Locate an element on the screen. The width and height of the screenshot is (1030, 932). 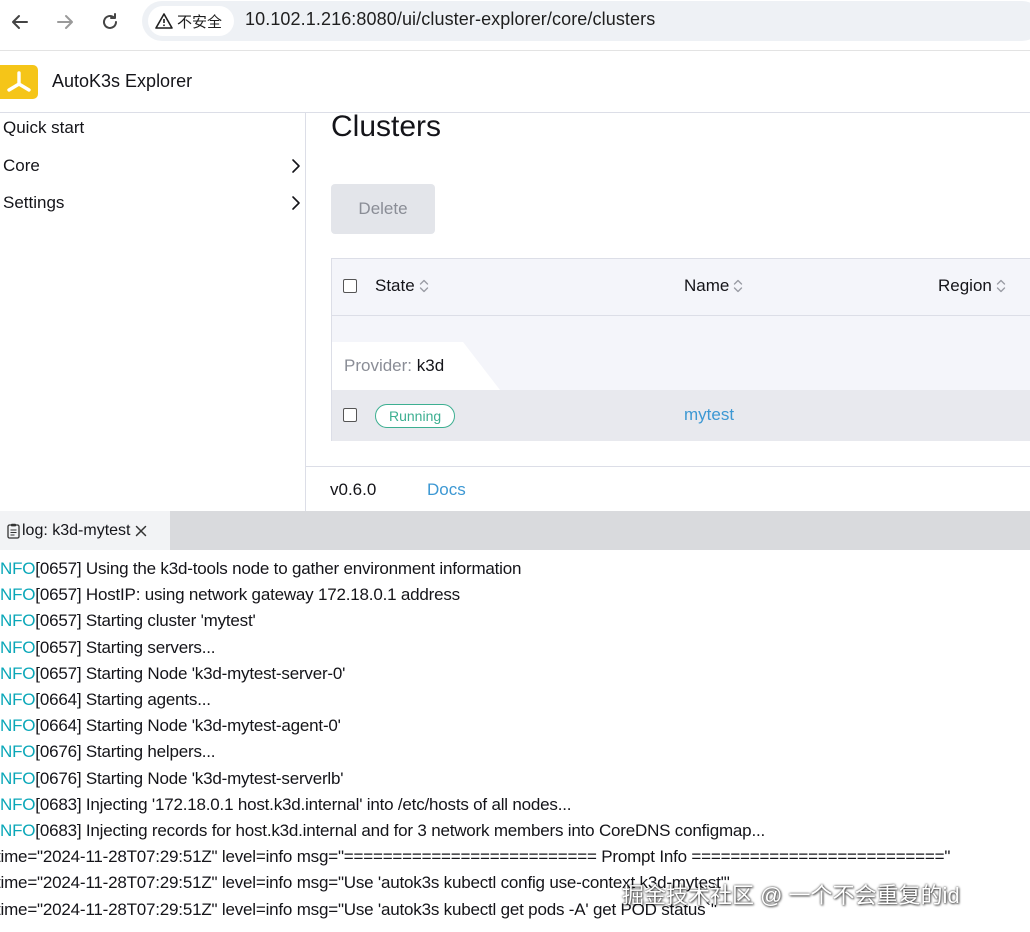
sidebar: Quick start Core Settings is located at coordinates (153, 312).